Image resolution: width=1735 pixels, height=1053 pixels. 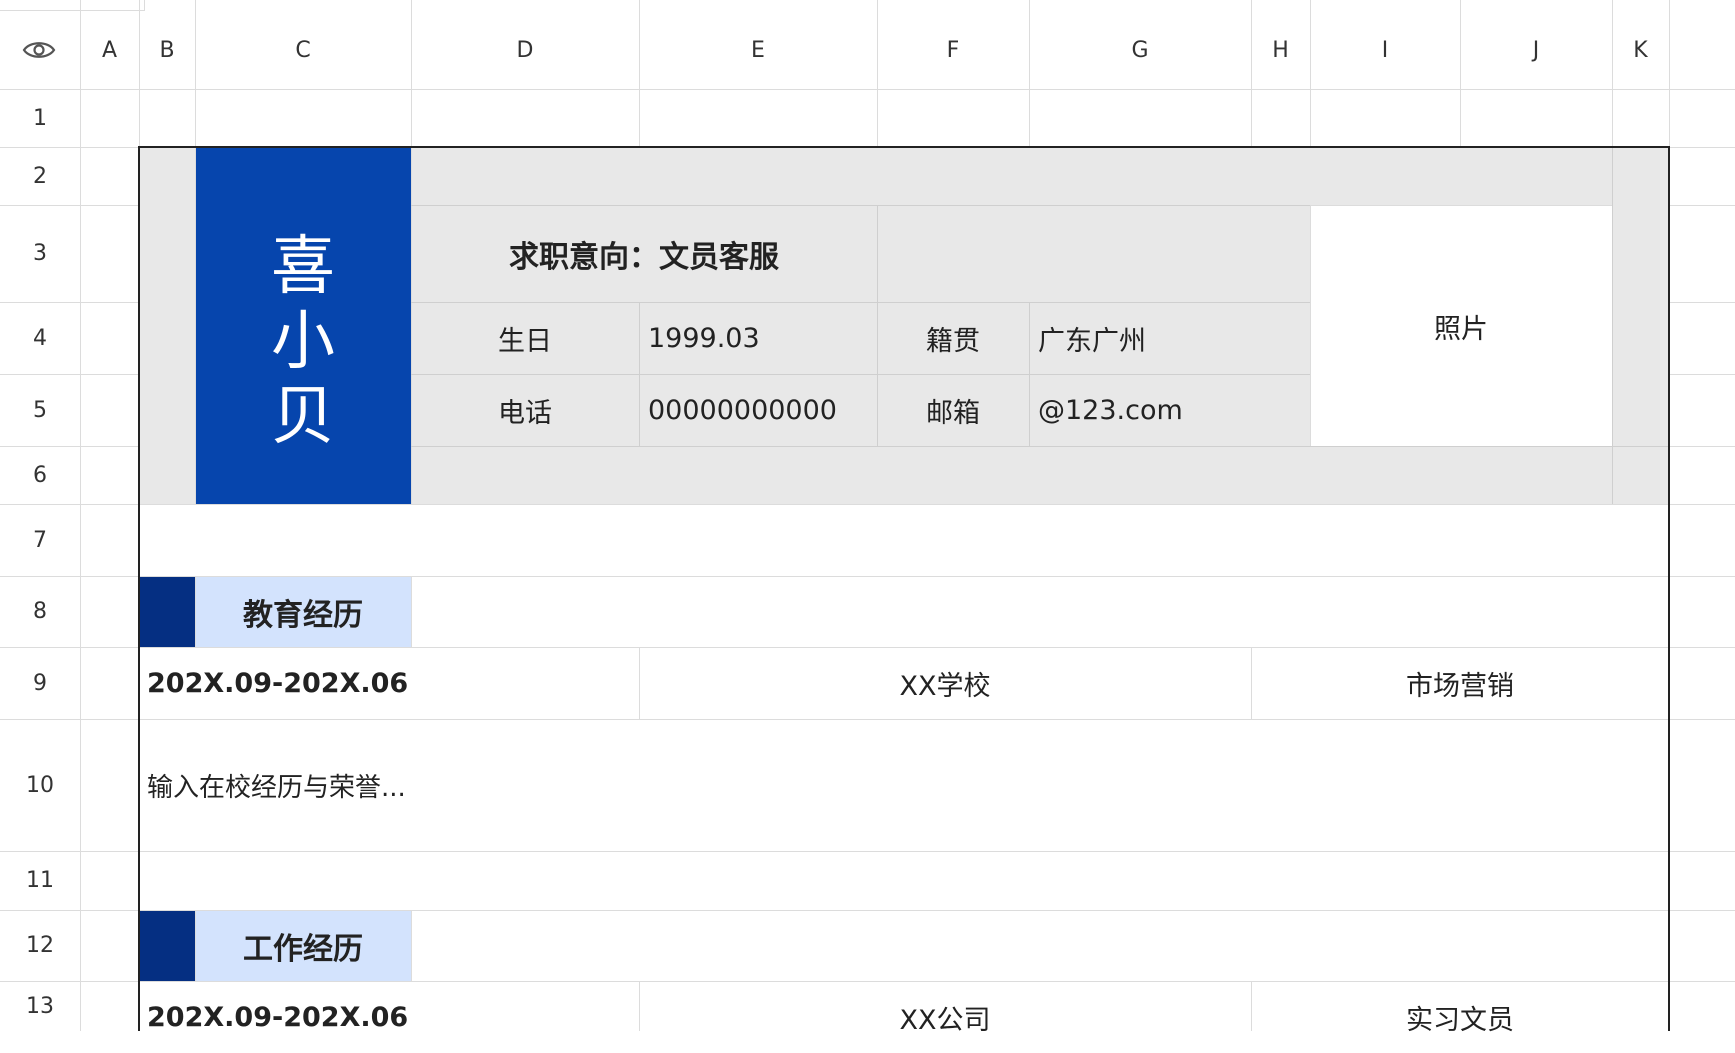 What do you see at coordinates (167, 50) in the screenshot?
I see `column-header-b: B` at bounding box center [167, 50].